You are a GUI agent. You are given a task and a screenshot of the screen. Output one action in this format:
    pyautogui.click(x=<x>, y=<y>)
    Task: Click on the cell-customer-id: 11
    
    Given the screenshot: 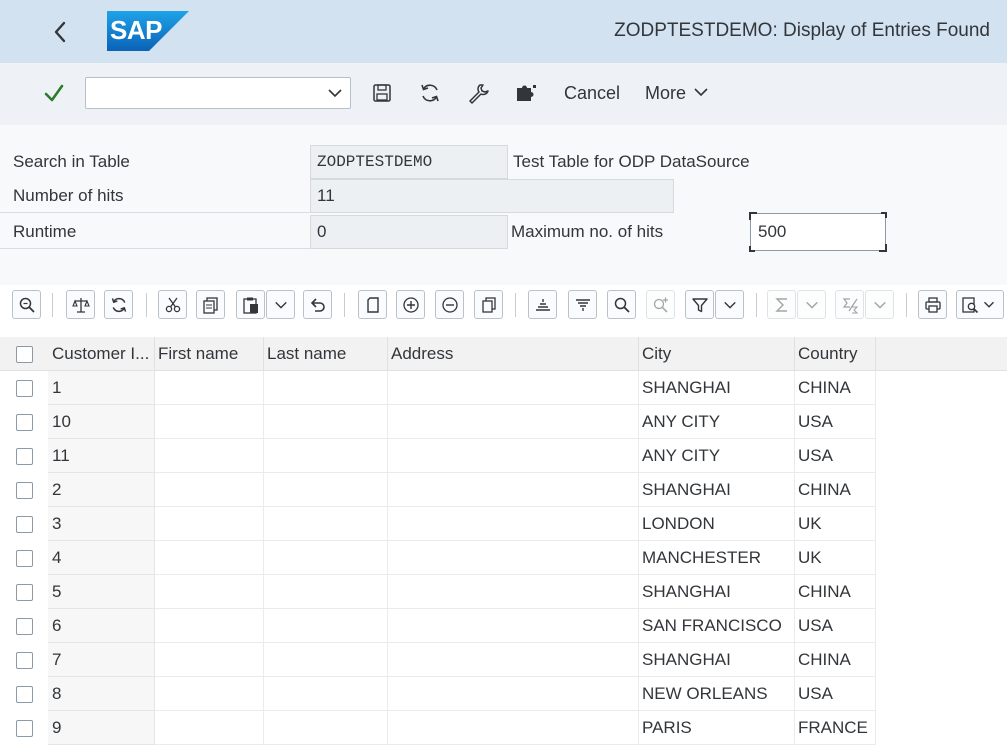 What is the action you would take?
    pyautogui.click(x=101, y=456)
    